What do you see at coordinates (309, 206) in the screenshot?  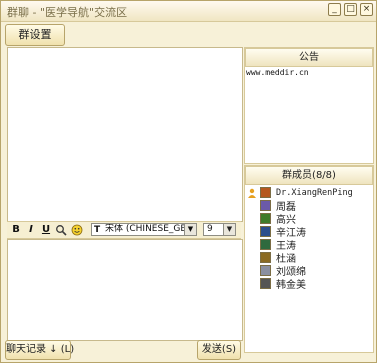 I see `member-item: 周磊` at bounding box center [309, 206].